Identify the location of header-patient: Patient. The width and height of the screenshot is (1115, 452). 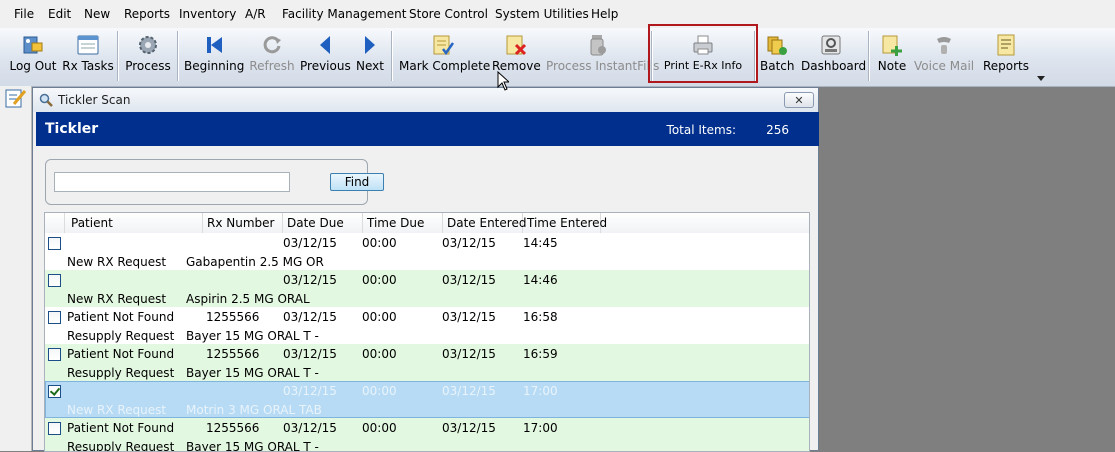
(134, 223).